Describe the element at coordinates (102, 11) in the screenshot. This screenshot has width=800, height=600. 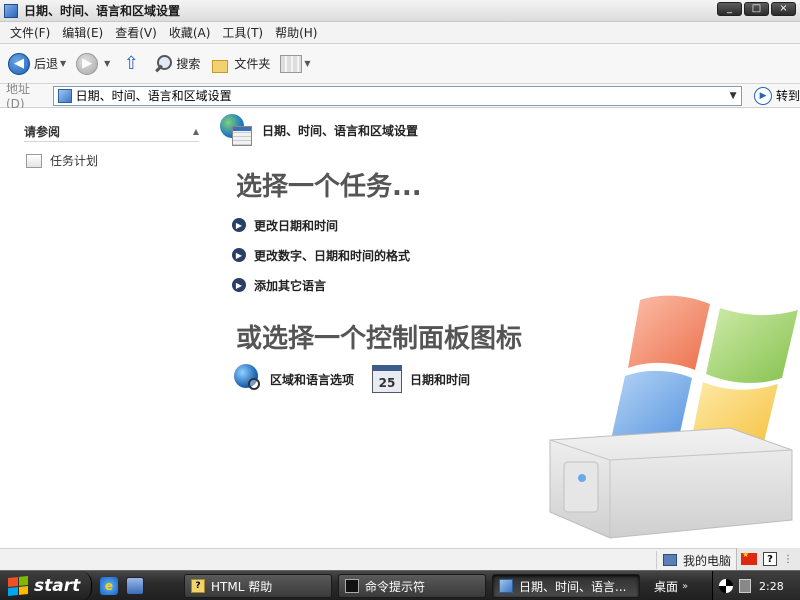
I see `window-title: 日期、时间、语言和区域设置` at that location.